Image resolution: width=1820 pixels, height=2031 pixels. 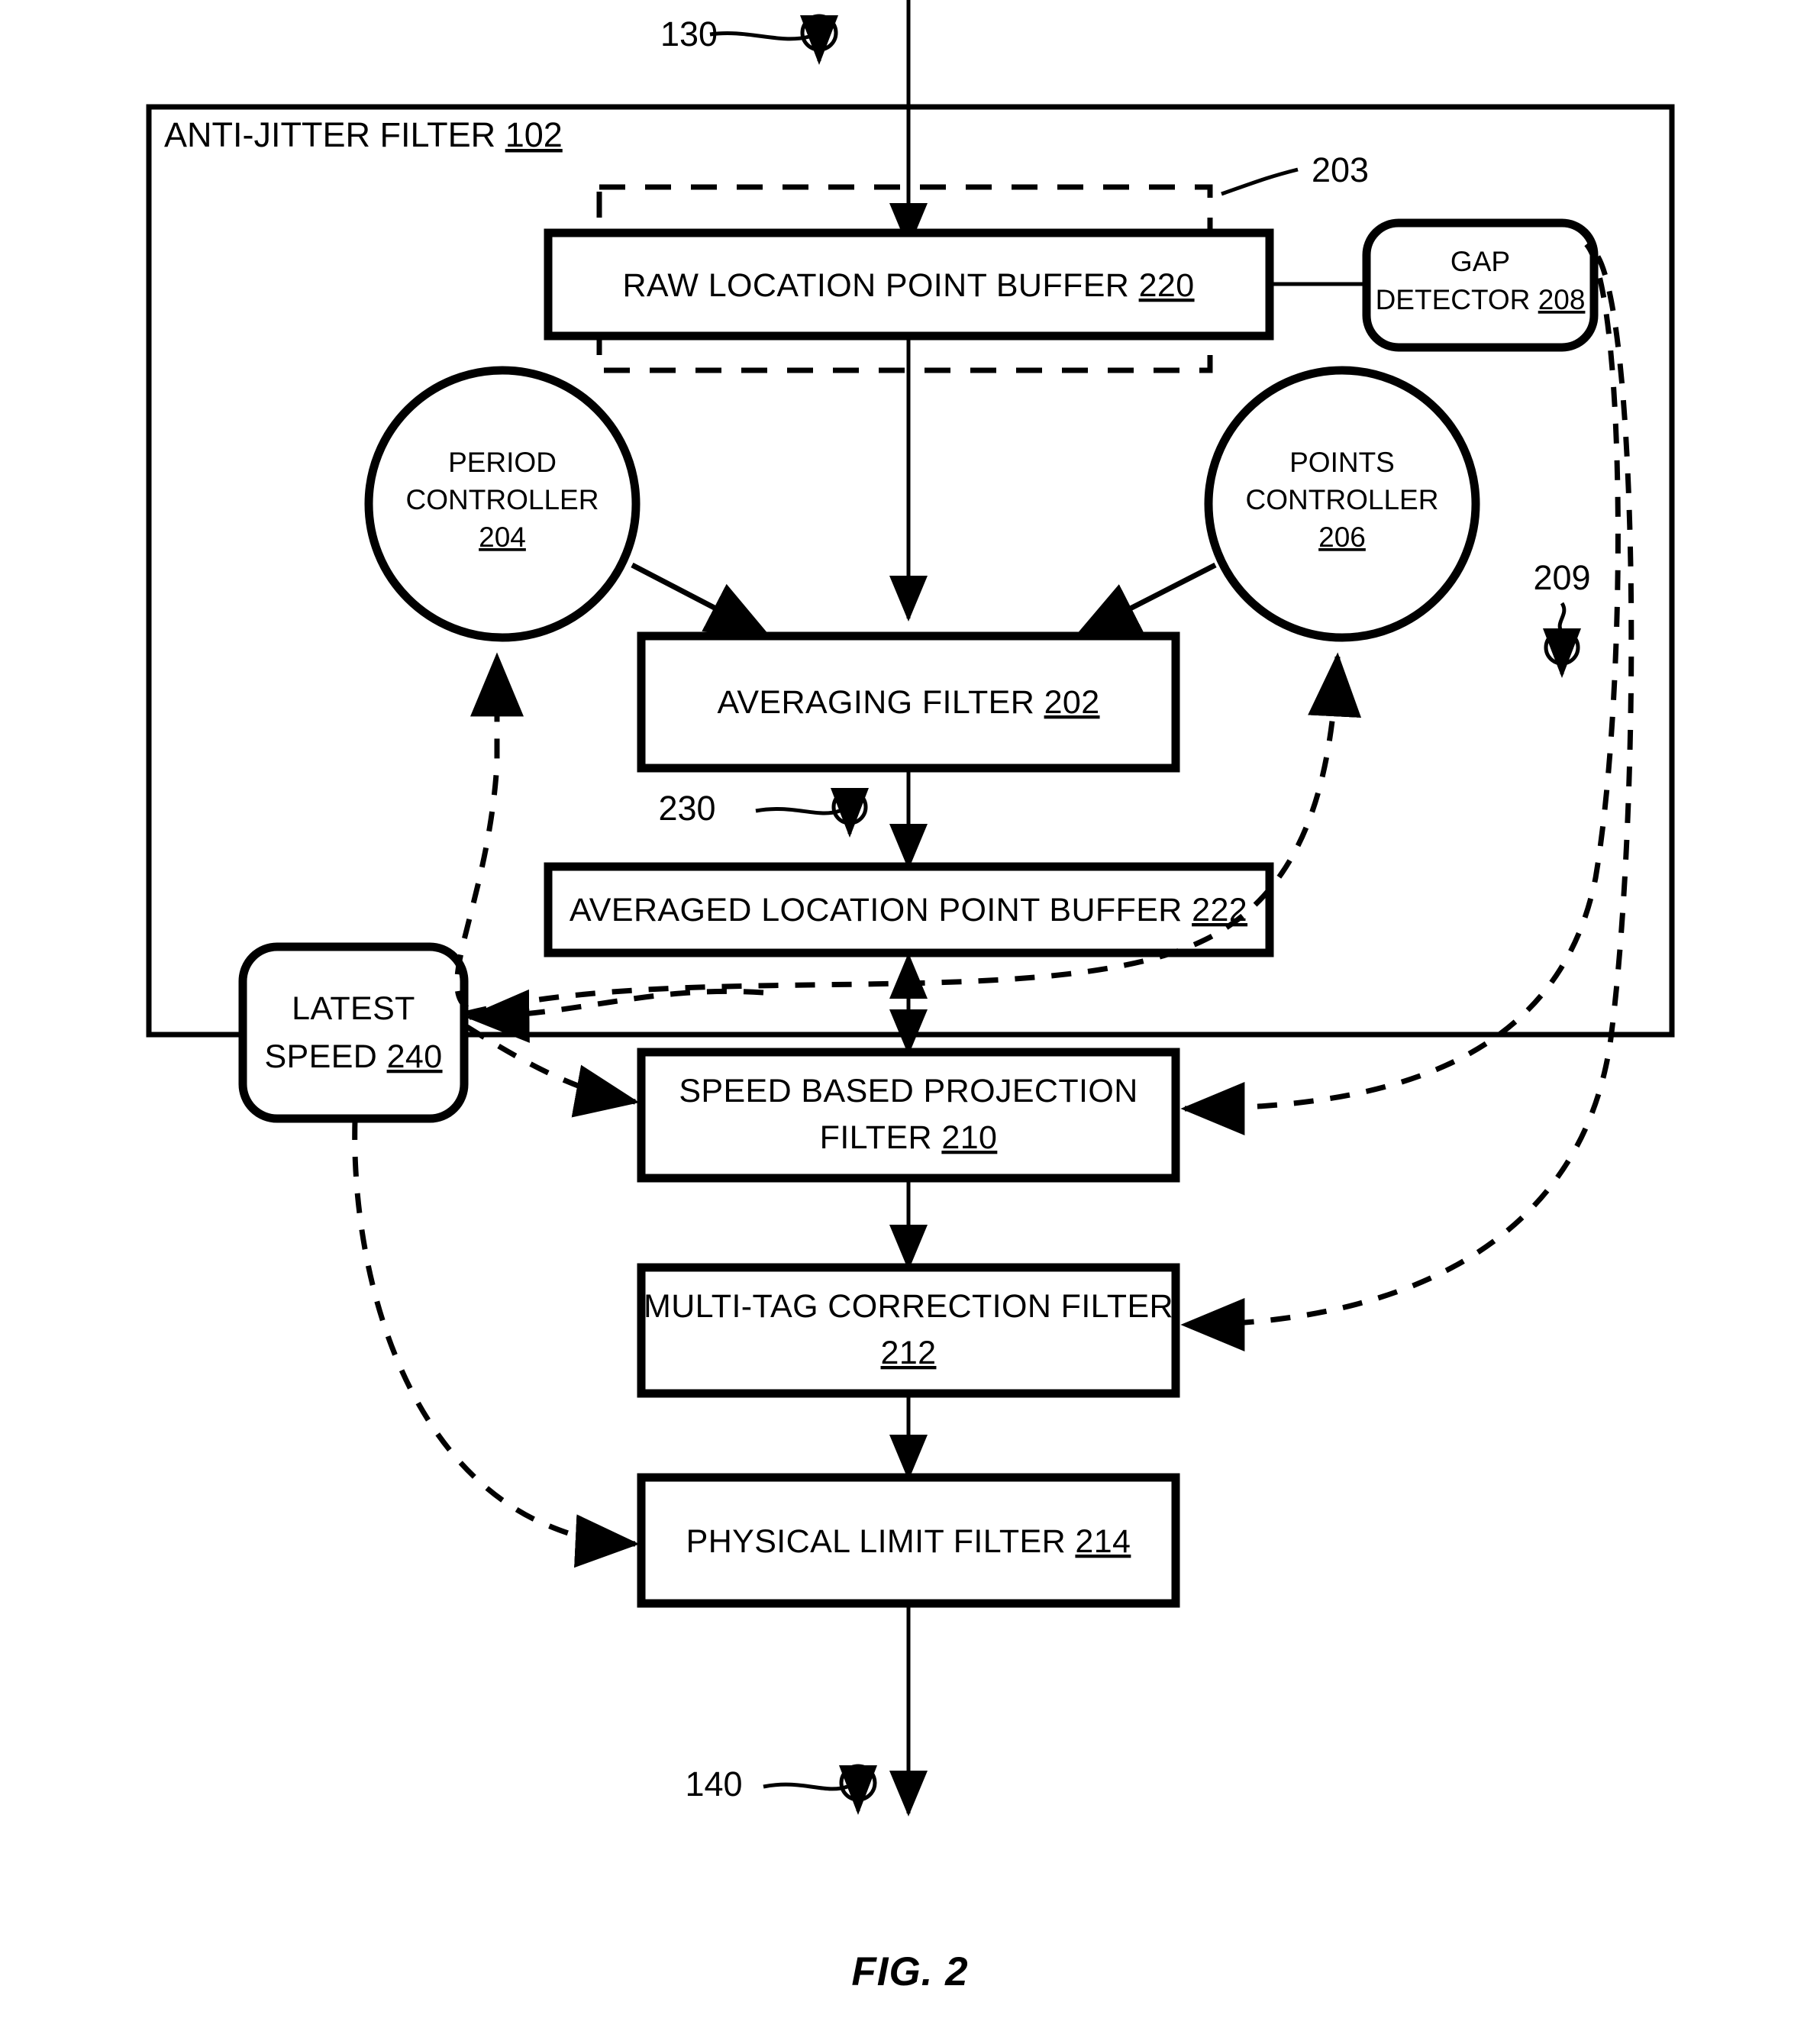 What do you see at coordinates (759, 36) in the screenshot?
I see `input-signal-leader` at bounding box center [759, 36].